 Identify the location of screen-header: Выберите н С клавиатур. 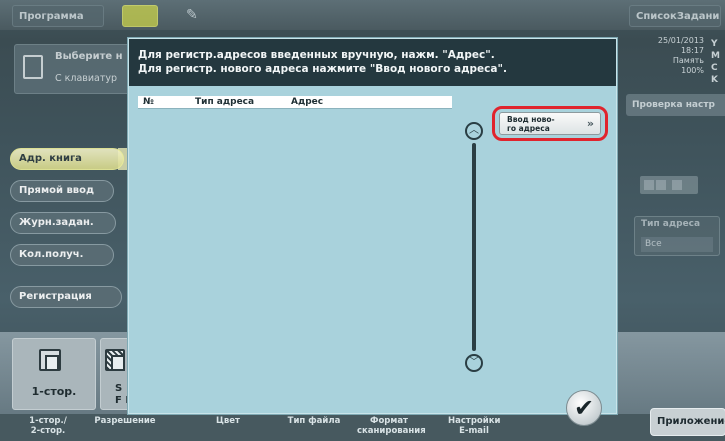
(73, 69).